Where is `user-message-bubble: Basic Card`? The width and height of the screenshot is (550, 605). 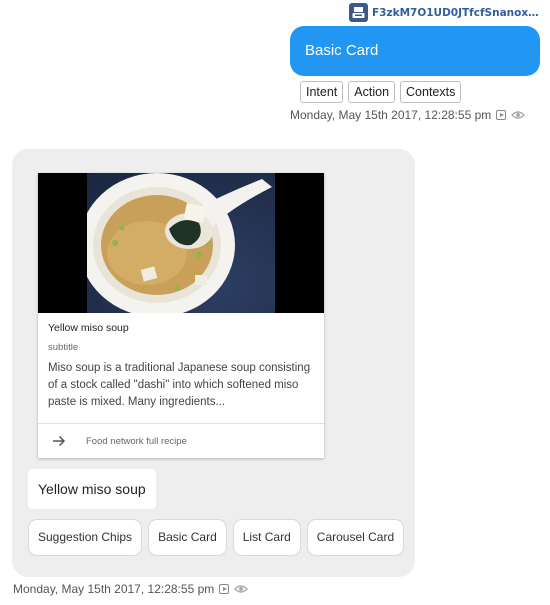 user-message-bubble: Basic Card is located at coordinates (415, 51).